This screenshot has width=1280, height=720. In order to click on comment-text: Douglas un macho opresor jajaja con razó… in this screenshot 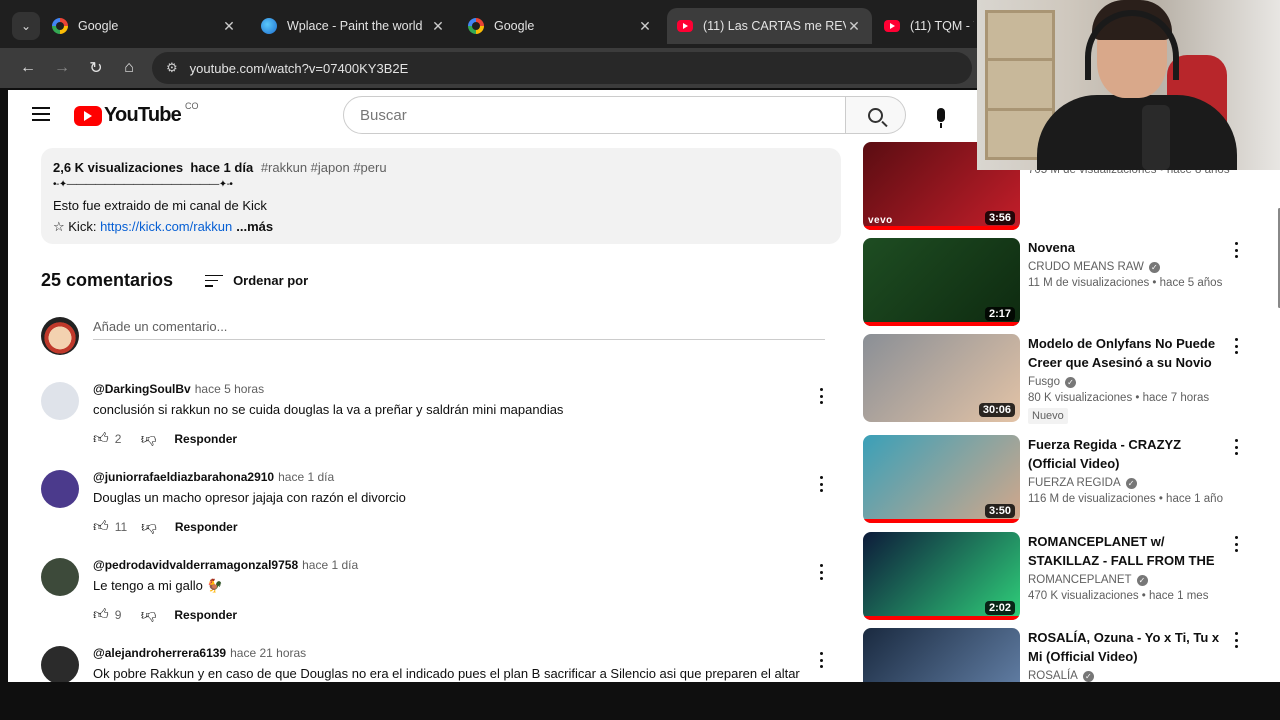, I will do `click(249, 497)`.